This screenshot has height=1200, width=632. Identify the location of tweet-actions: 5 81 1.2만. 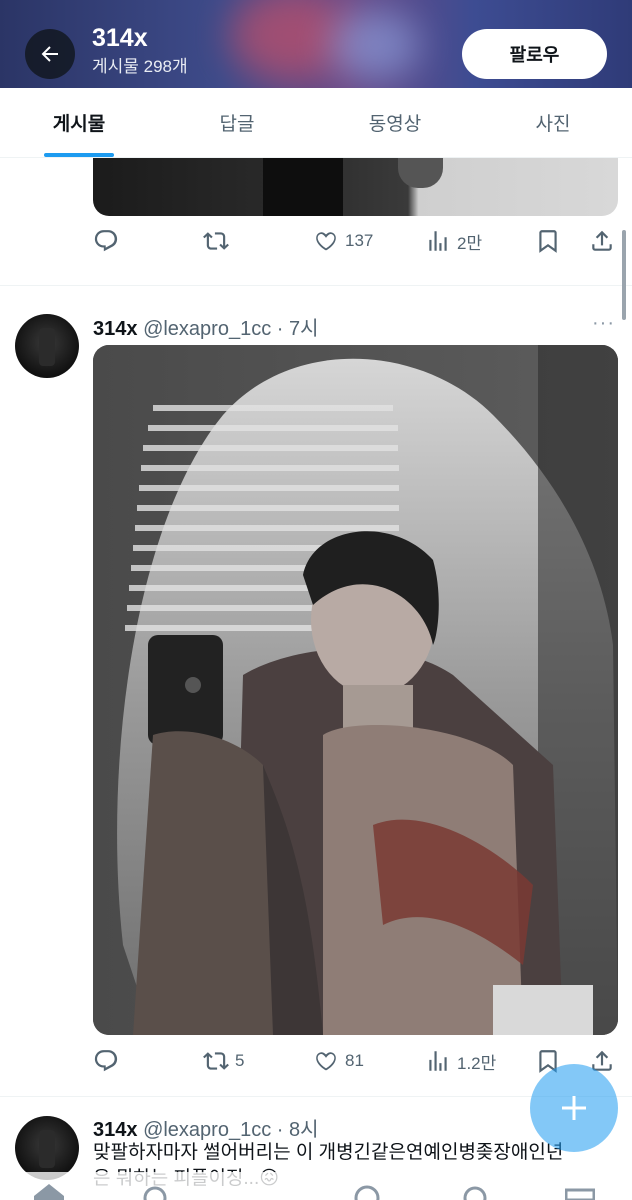
(355, 1061).